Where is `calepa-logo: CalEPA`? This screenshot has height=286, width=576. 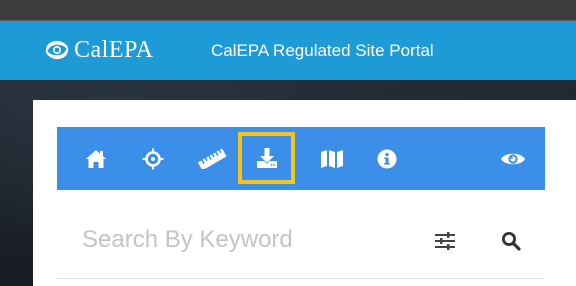
calepa-logo: CalEPA is located at coordinates (97, 50).